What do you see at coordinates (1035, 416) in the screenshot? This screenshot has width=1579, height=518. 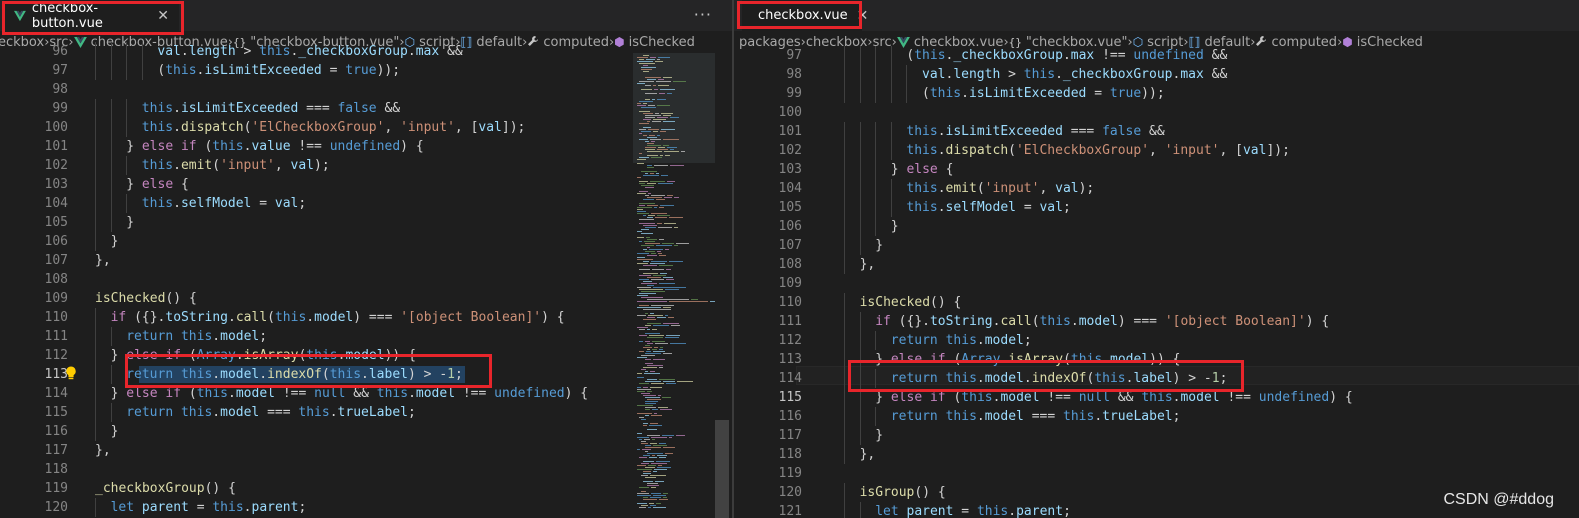 I see `code-text: return this.model === this.trueLabel;` at bounding box center [1035, 416].